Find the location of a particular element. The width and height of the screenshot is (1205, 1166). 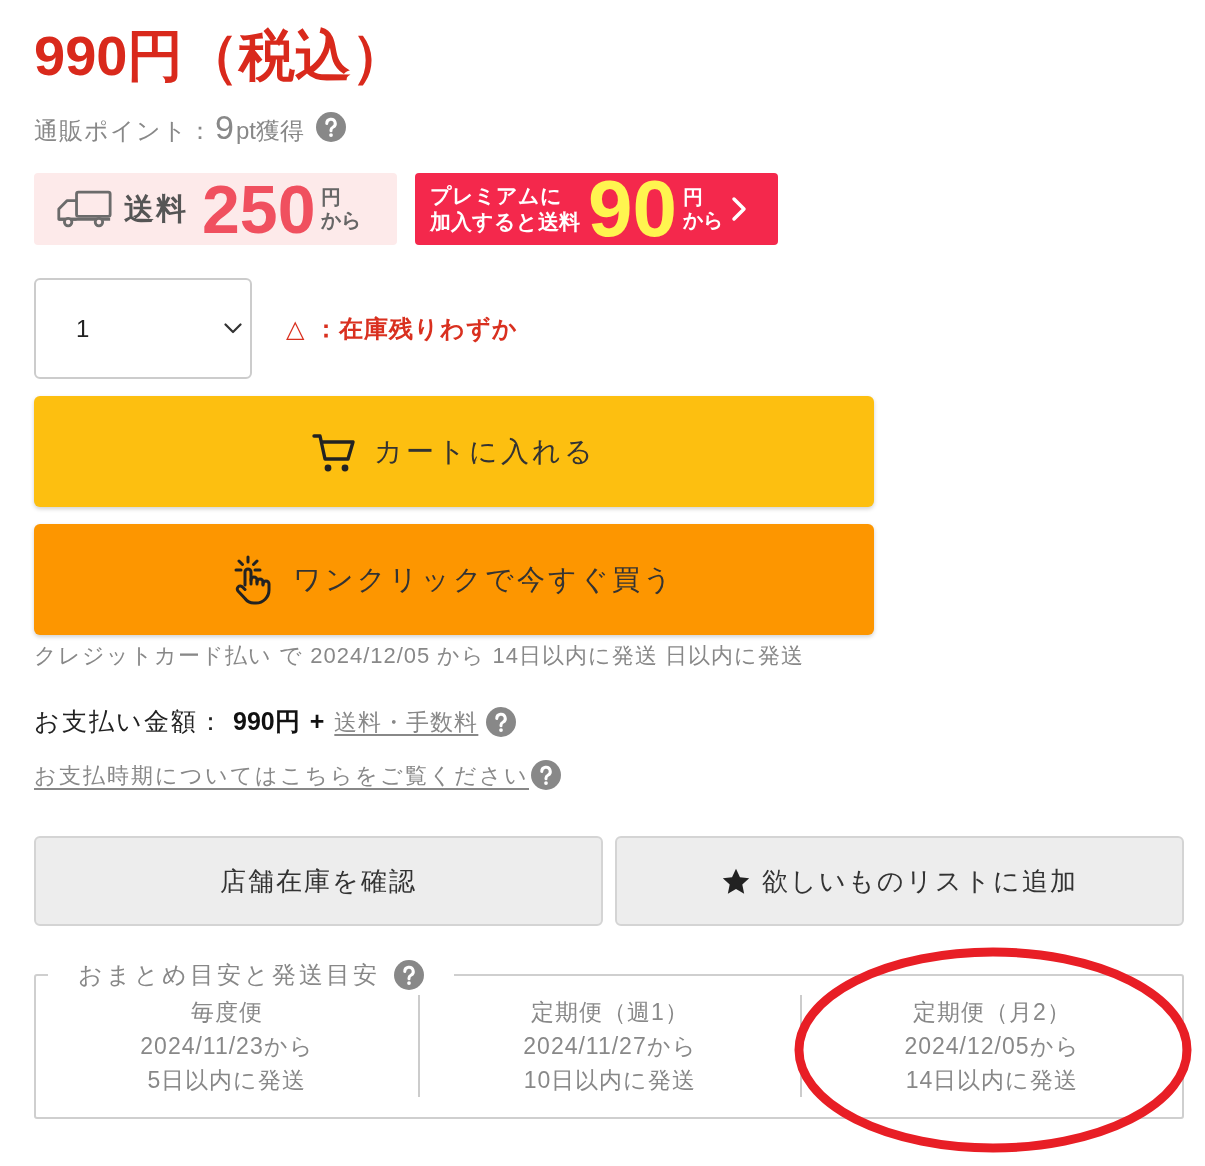

plan-name: 定期便（月2） is located at coordinates (992, 1012).